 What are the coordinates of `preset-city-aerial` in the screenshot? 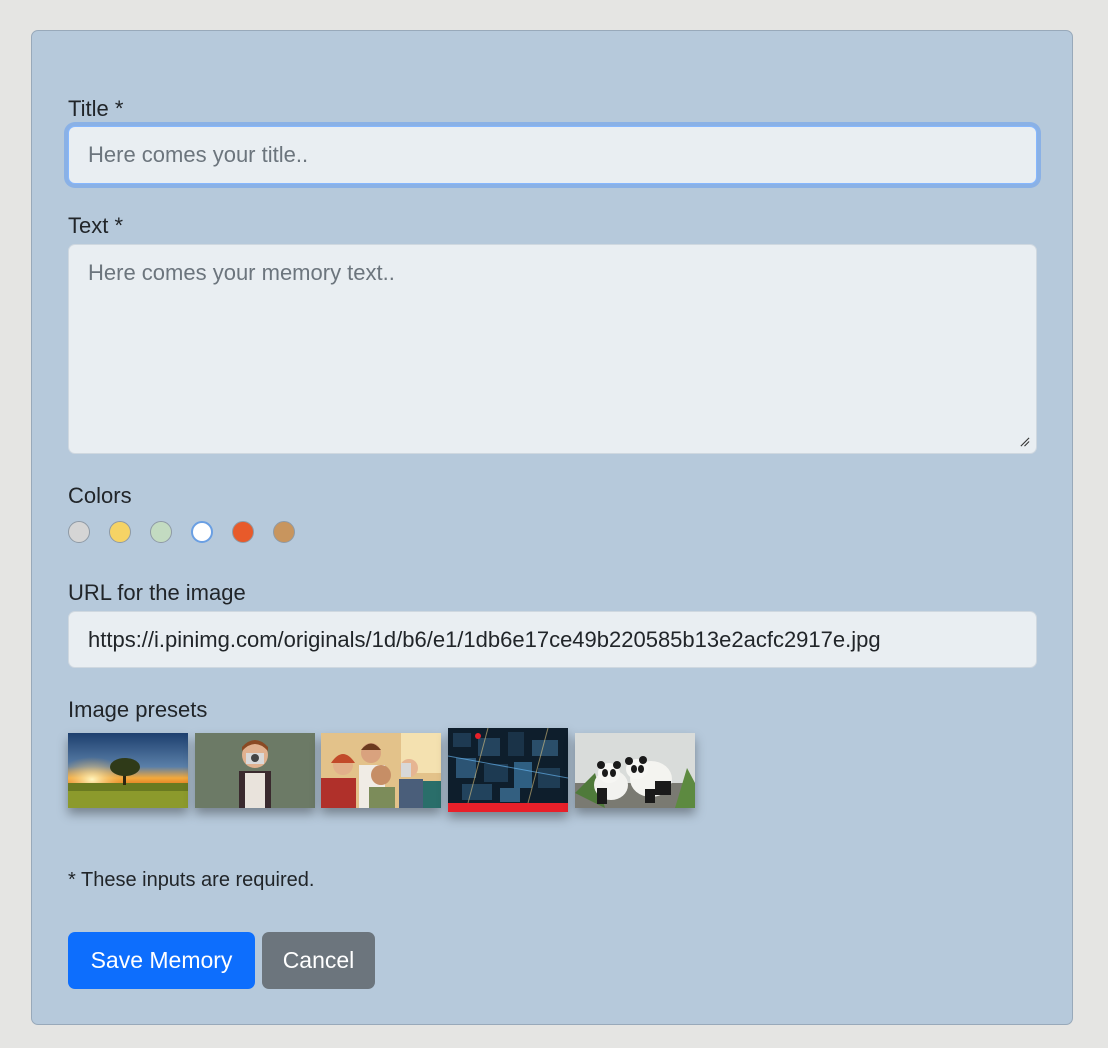 It's located at (508, 770).